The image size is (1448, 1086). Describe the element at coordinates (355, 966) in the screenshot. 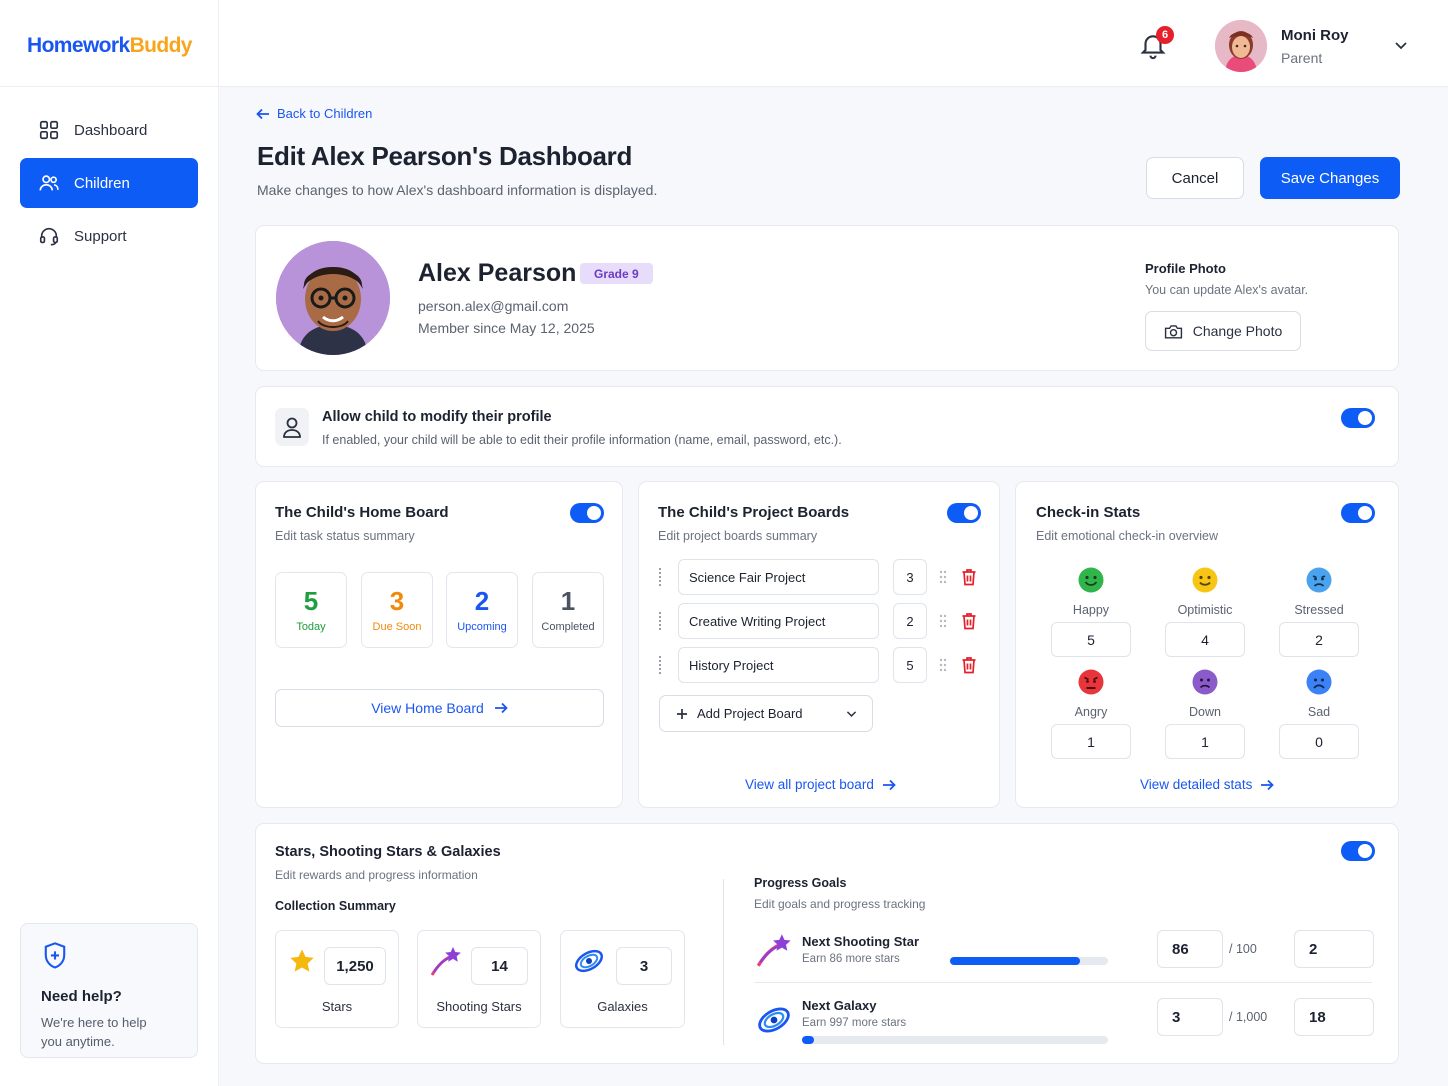

I see `stars-value-field: 1,250` at that location.